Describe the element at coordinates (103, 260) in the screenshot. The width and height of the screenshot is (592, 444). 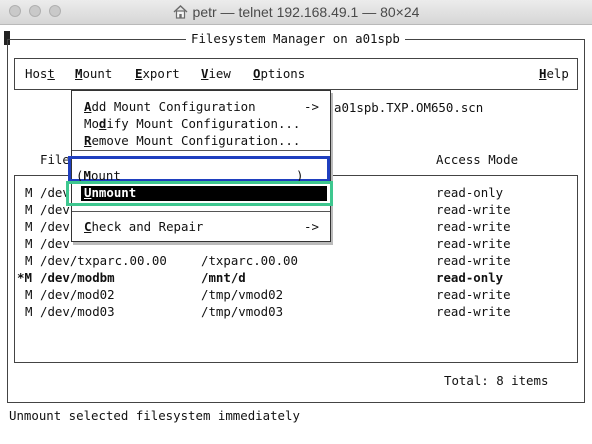
I see `row-device: /dev/txparc.00.00` at that location.